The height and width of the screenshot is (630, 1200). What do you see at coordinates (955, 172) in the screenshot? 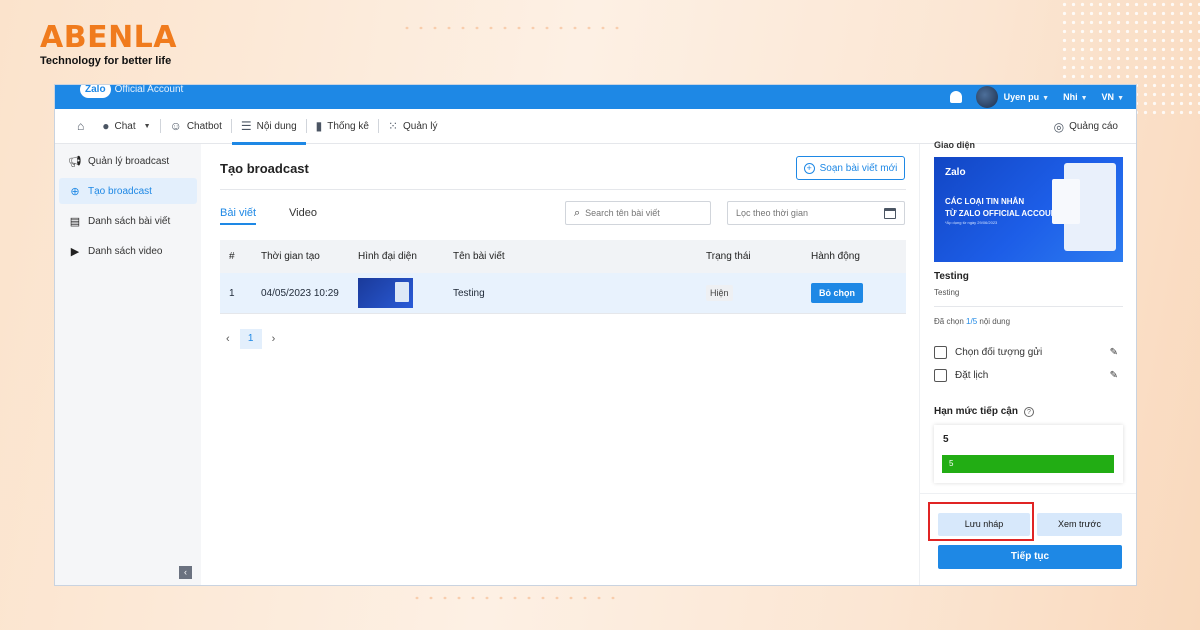
I see `banner-brand: Zalo` at bounding box center [955, 172].